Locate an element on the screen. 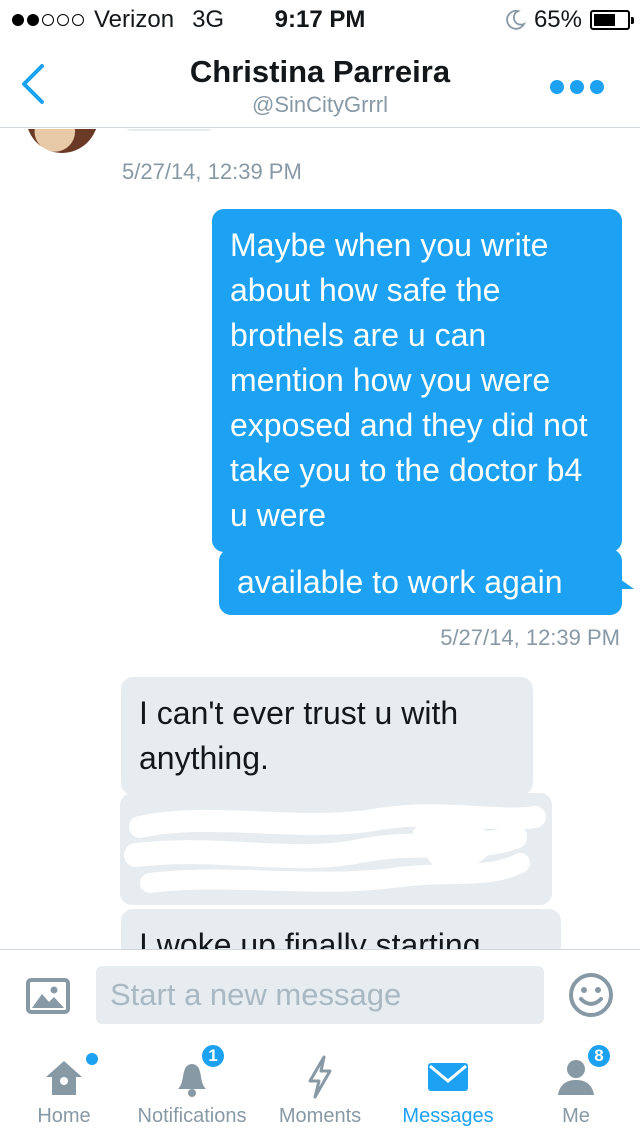 Image resolution: width=640 pixels, height=1136 pixels. tab-me: 8 Me is located at coordinates (576, 1088).